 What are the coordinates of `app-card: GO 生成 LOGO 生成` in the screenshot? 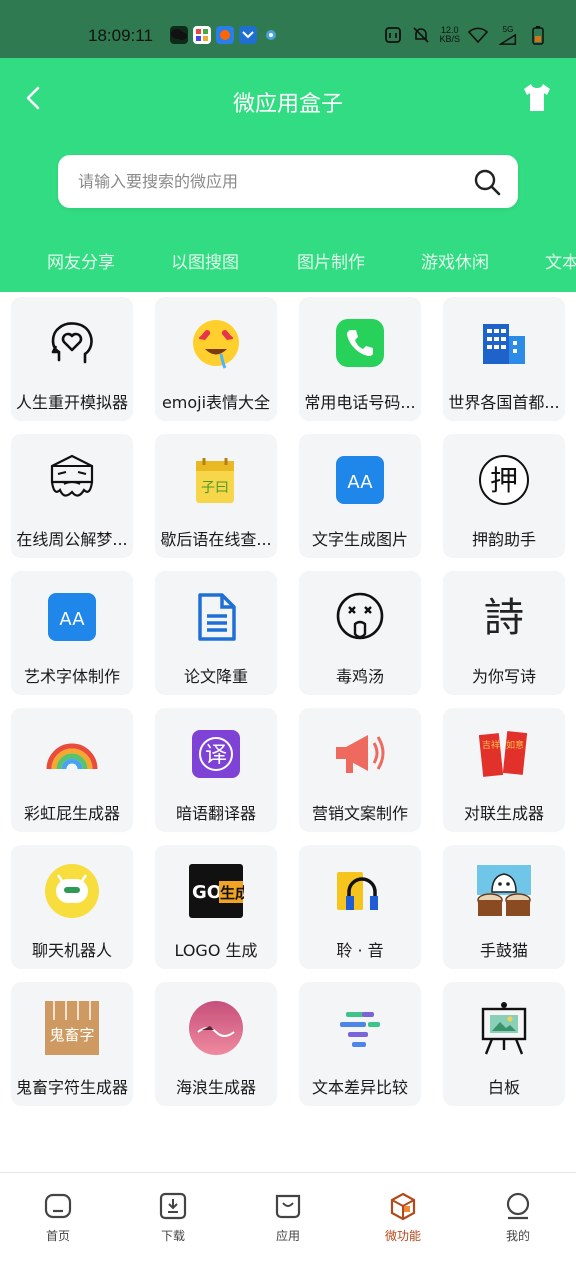 It's located at (216, 907).